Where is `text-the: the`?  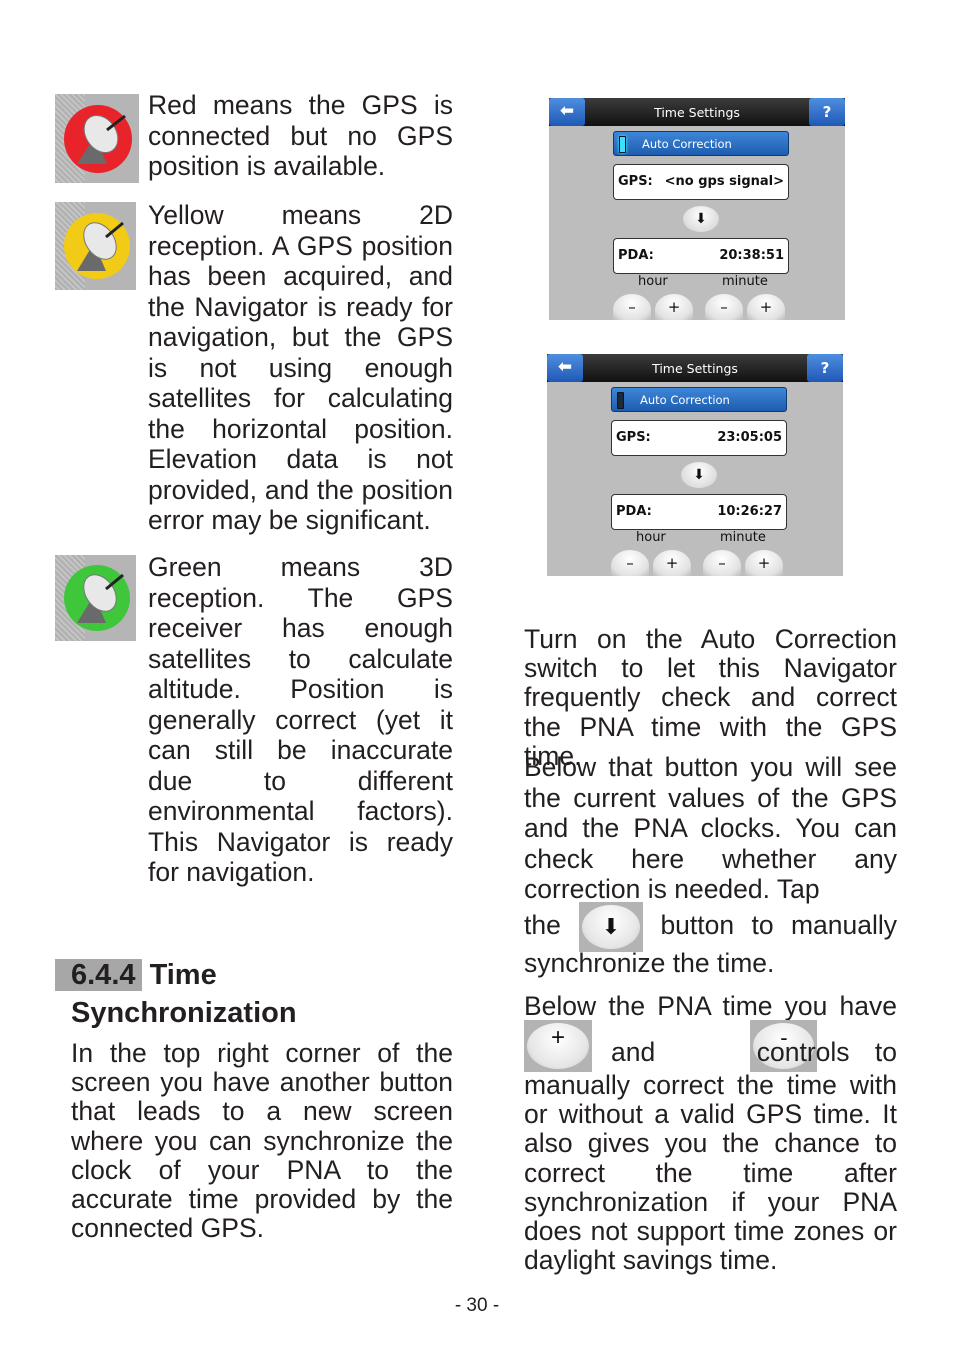 text-the: the is located at coordinates (542, 925).